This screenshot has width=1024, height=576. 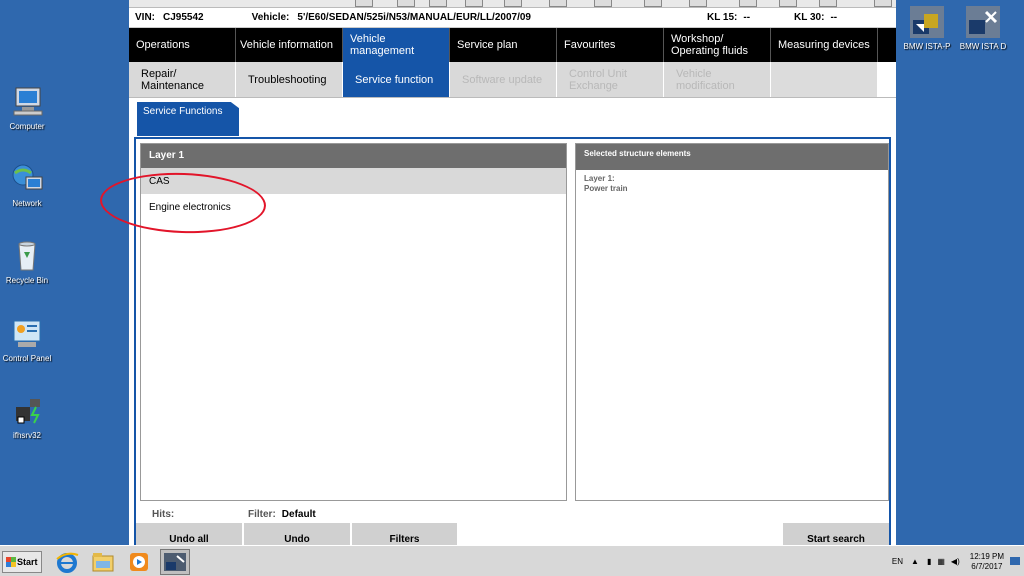 I want to click on nav-favourites: Favourites, so click(x=610, y=45).